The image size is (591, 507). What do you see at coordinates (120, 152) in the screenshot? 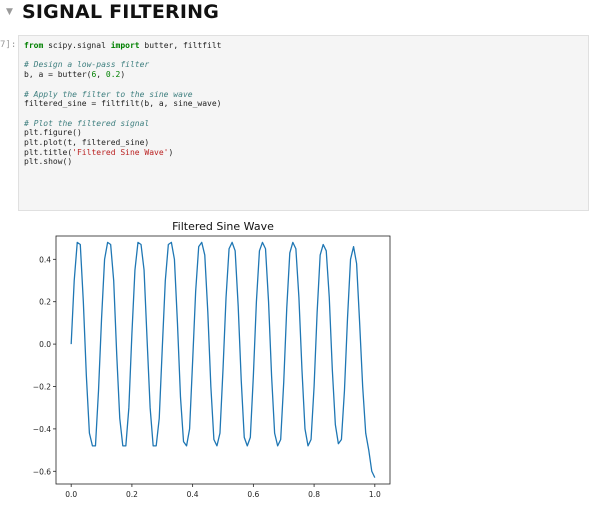
I see `code-token: 'Filtered Sine Wave'` at bounding box center [120, 152].